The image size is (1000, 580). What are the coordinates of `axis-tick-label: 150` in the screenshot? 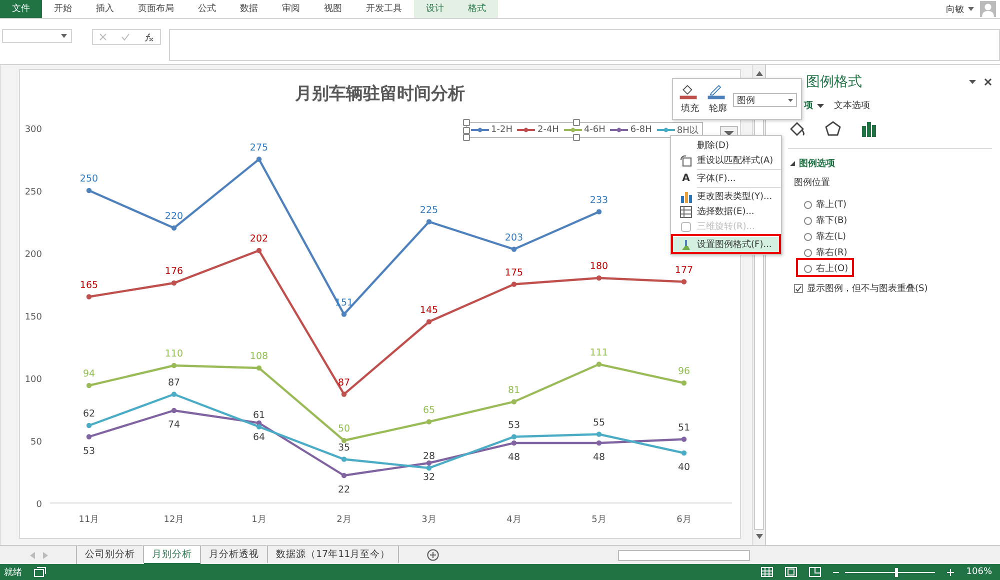 It's located at (33, 317).